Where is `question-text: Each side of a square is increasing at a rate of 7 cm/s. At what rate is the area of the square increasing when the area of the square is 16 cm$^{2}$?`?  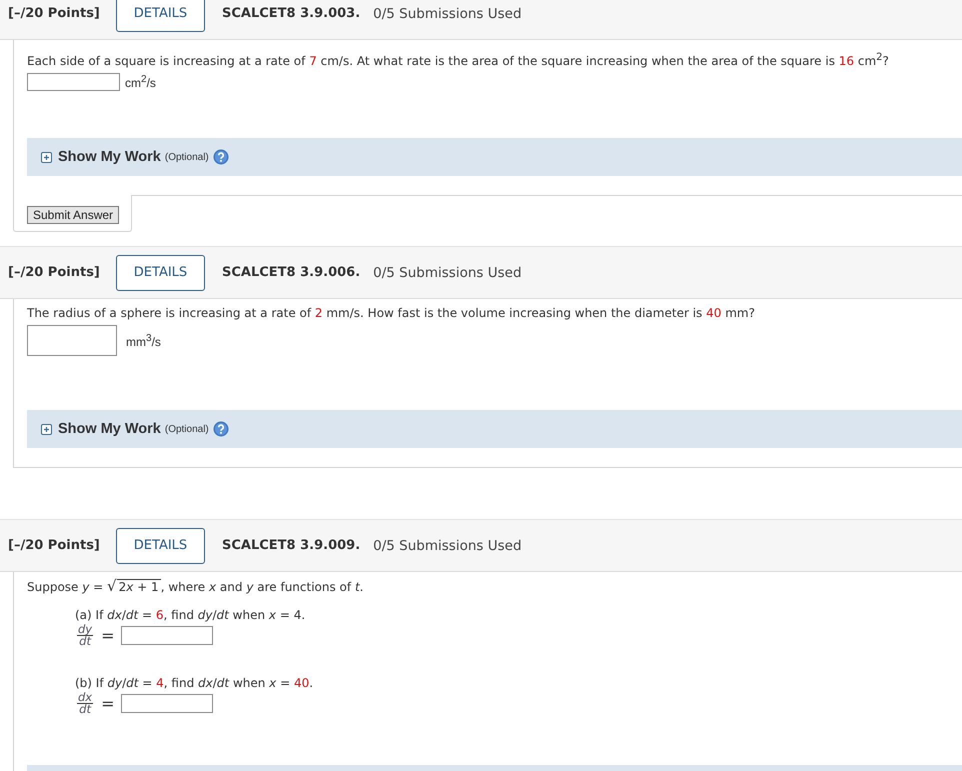
question-text: Each side of a square is increasing at a rate of 7 cm/s. At what rate is the area of the square increasing when the area of the square is 16 cm$^{2}$? is located at coordinates (458, 60).